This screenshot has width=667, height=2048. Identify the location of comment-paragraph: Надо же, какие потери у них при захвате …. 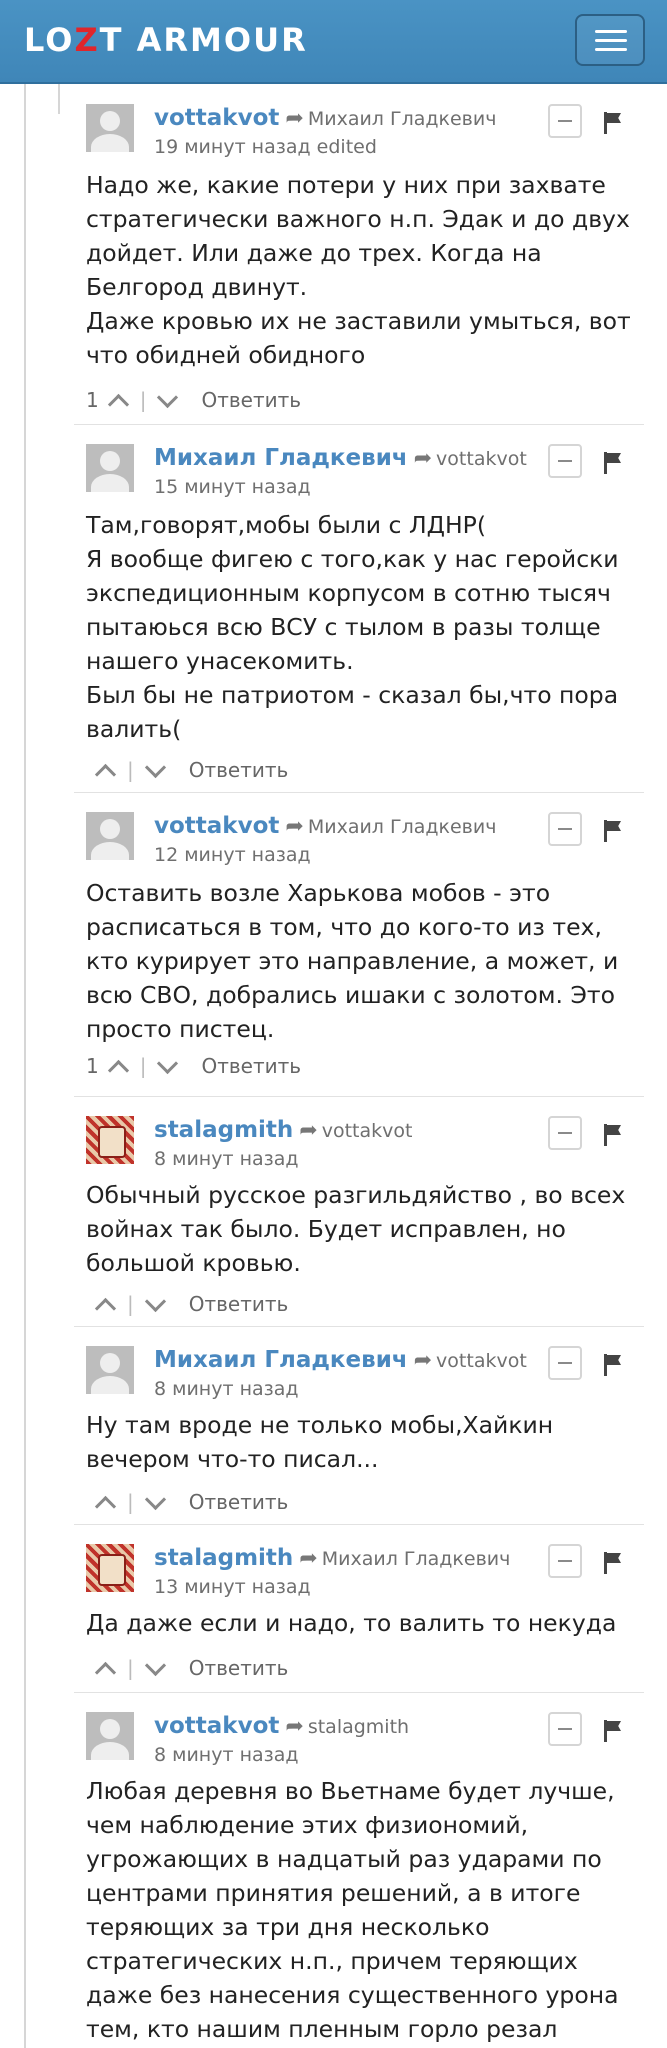
(362, 236).